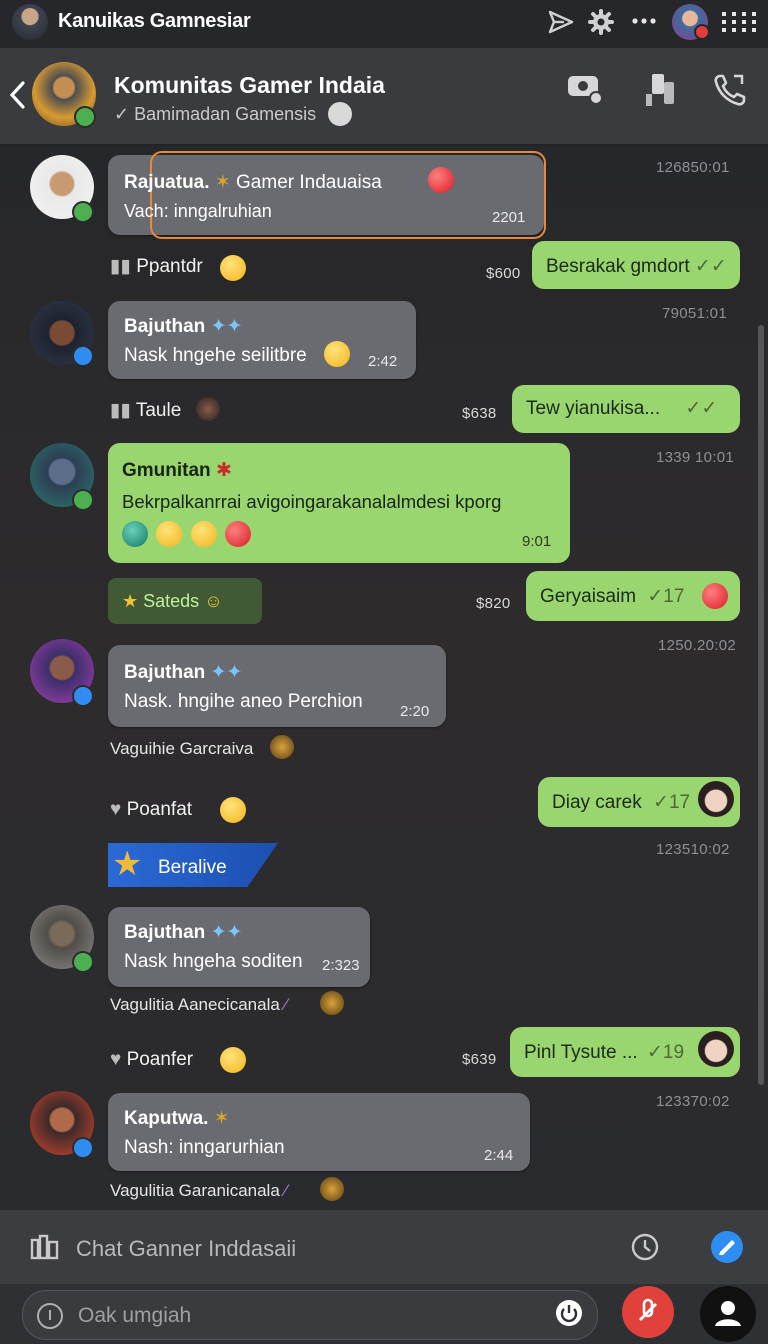 Image resolution: width=768 pixels, height=1344 pixels. Describe the element at coordinates (569, 1313) in the screenshot. I see `power-icon` at that location.